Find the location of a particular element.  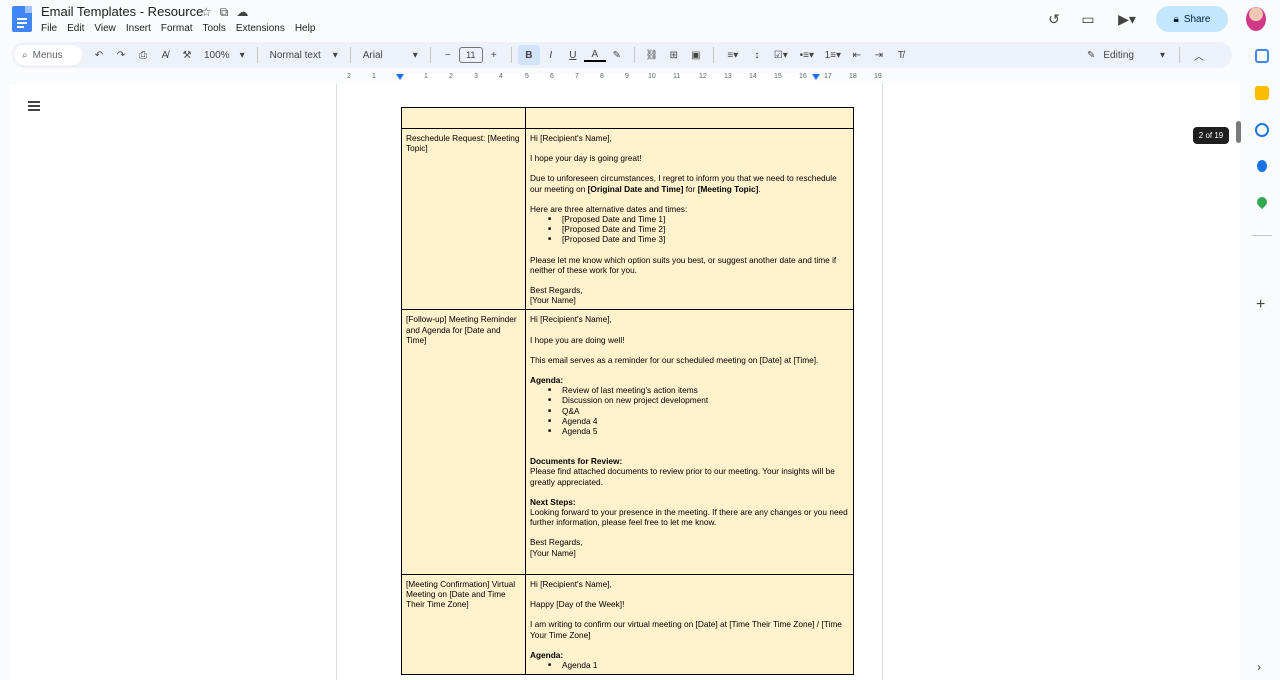

ruler-label: 14 is located at coordinates (753, 76).